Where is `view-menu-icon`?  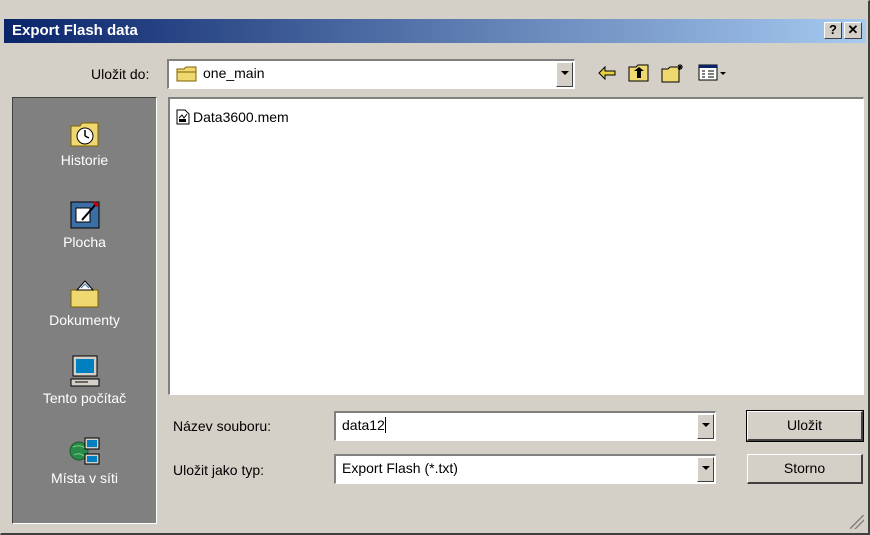 view-menu-icon is located at coordinates (713, 73).